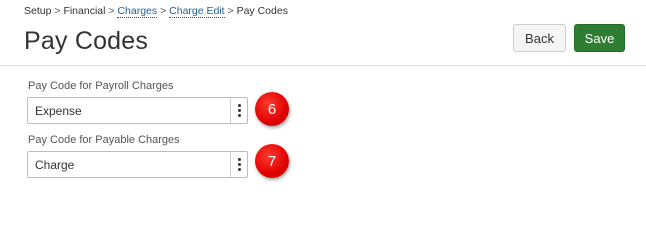 The image size is (646, 240). Describe the element at coordinates (539, 38) in the screenshot. I see `back-button: Back` at that location.